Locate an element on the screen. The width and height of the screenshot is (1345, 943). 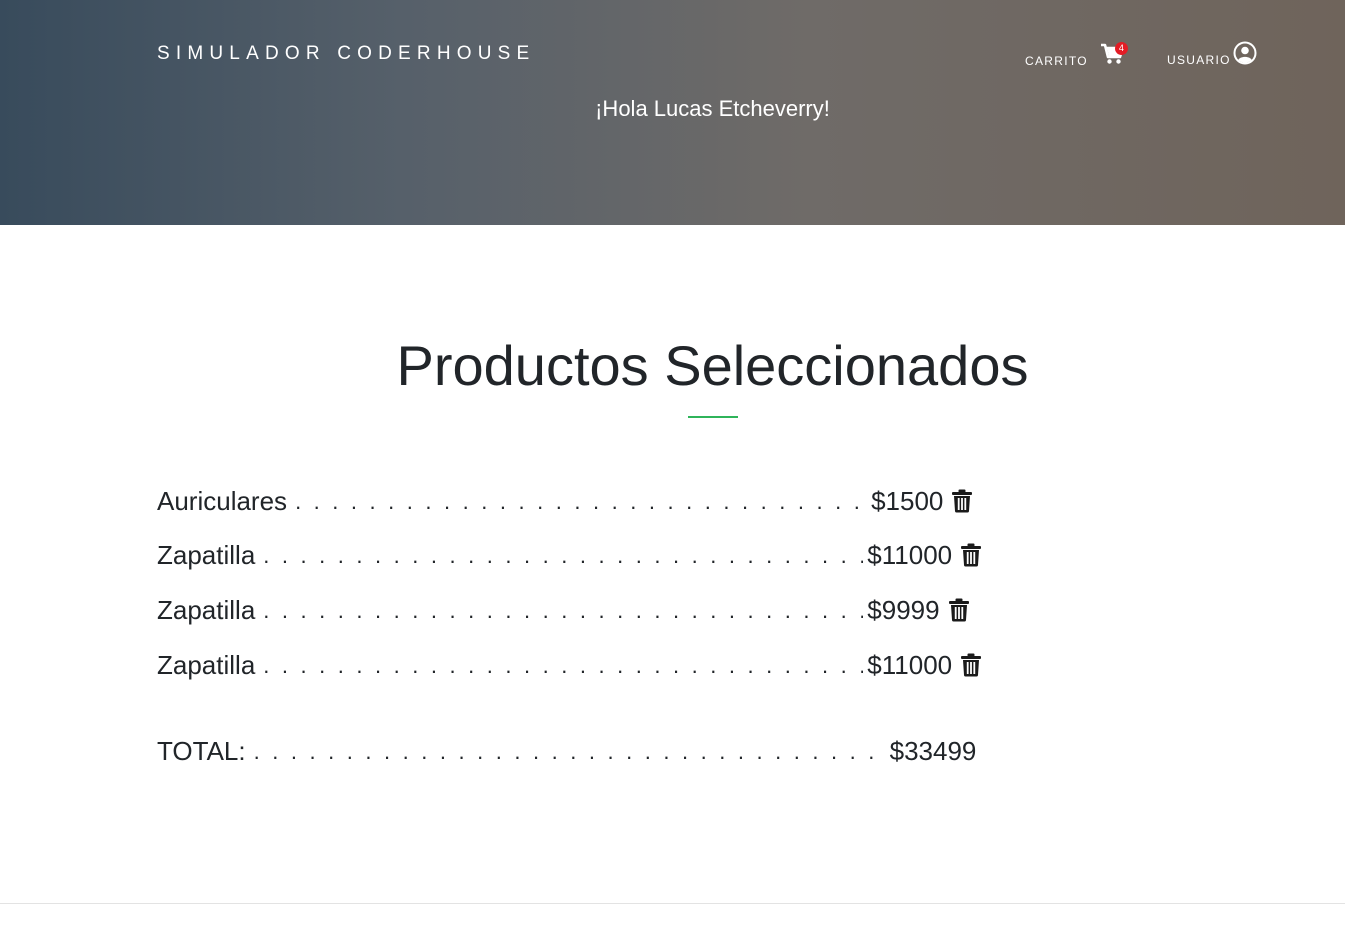
cart-label: CARRITO is located at coordinates (1056, 61).